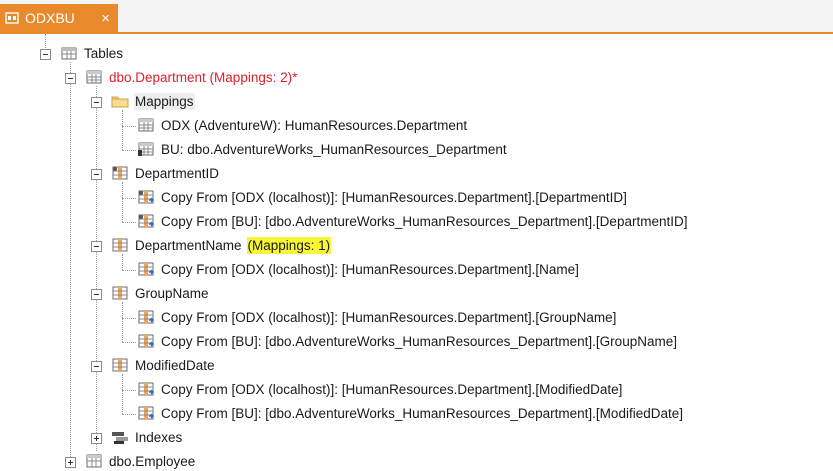 This screenshot has width=833, height=471. I want to click on collapse-toggle-department, so click(70, 78).